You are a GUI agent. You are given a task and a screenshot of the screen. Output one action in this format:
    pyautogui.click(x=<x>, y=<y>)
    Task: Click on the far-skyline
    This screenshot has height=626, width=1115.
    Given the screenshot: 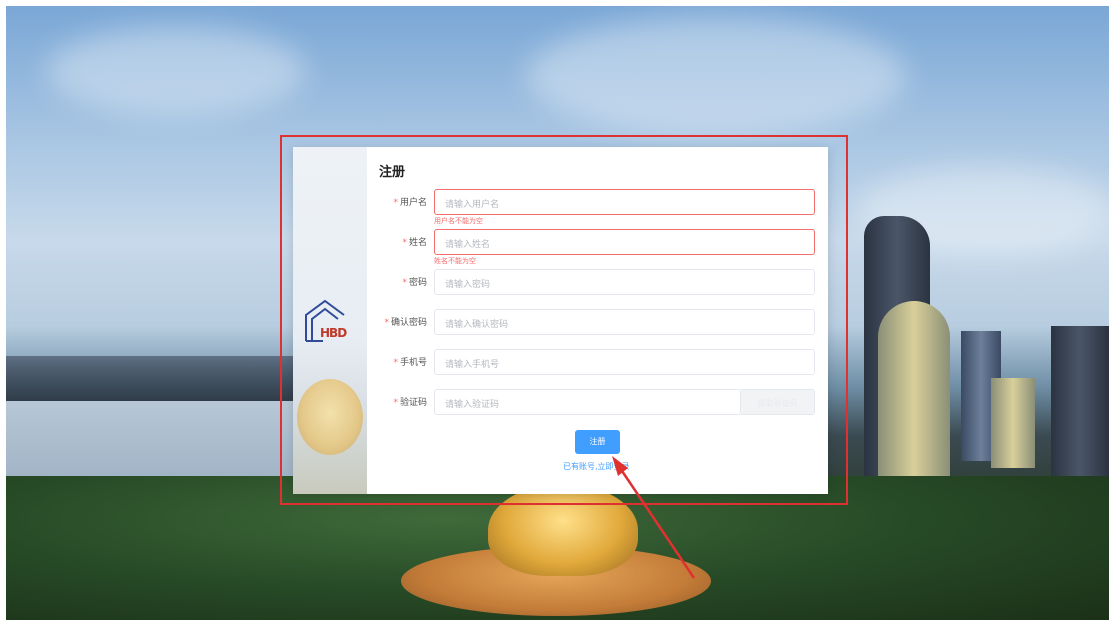 What is the action you would take?
    pyautogui.click(x=156, y=381)
    